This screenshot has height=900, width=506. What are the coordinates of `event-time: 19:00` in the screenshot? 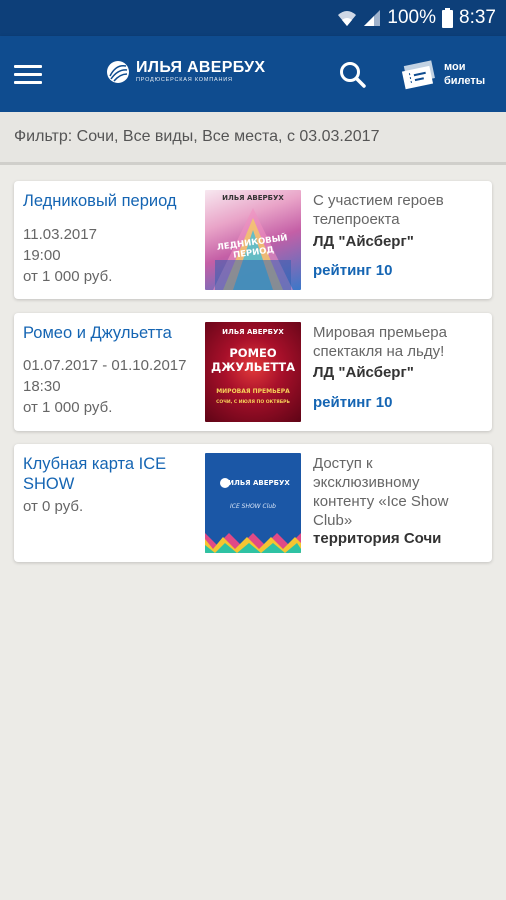 It's located at (42, 255).